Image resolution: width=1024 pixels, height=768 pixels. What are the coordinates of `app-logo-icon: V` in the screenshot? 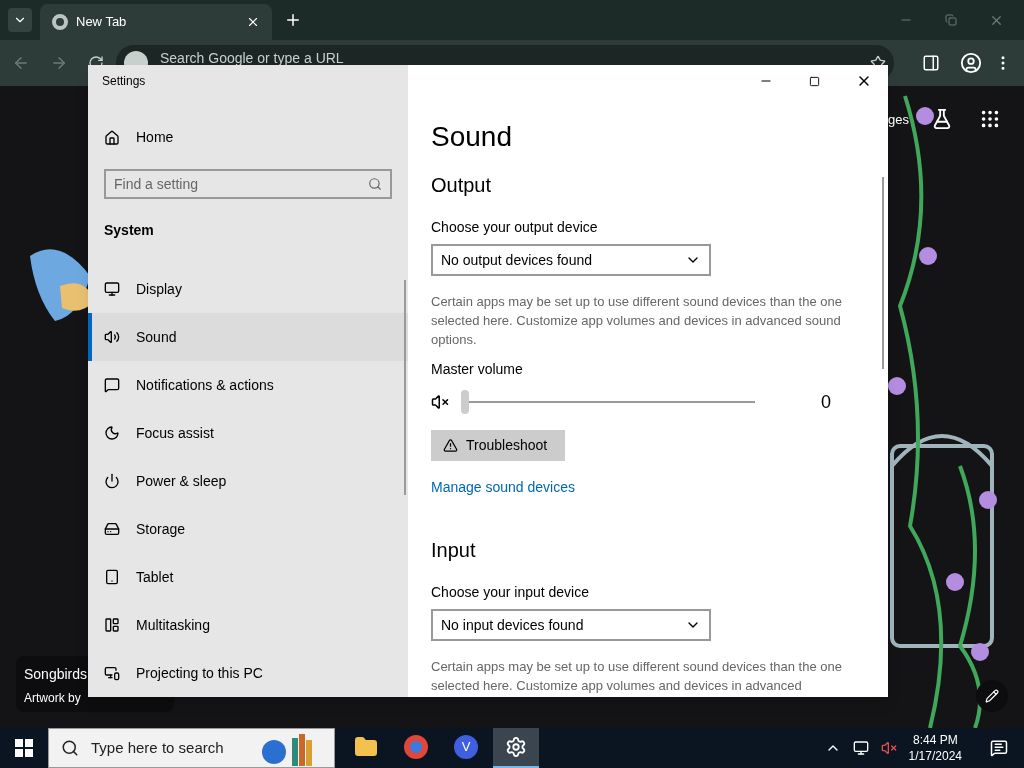 It's located at (466, 747).